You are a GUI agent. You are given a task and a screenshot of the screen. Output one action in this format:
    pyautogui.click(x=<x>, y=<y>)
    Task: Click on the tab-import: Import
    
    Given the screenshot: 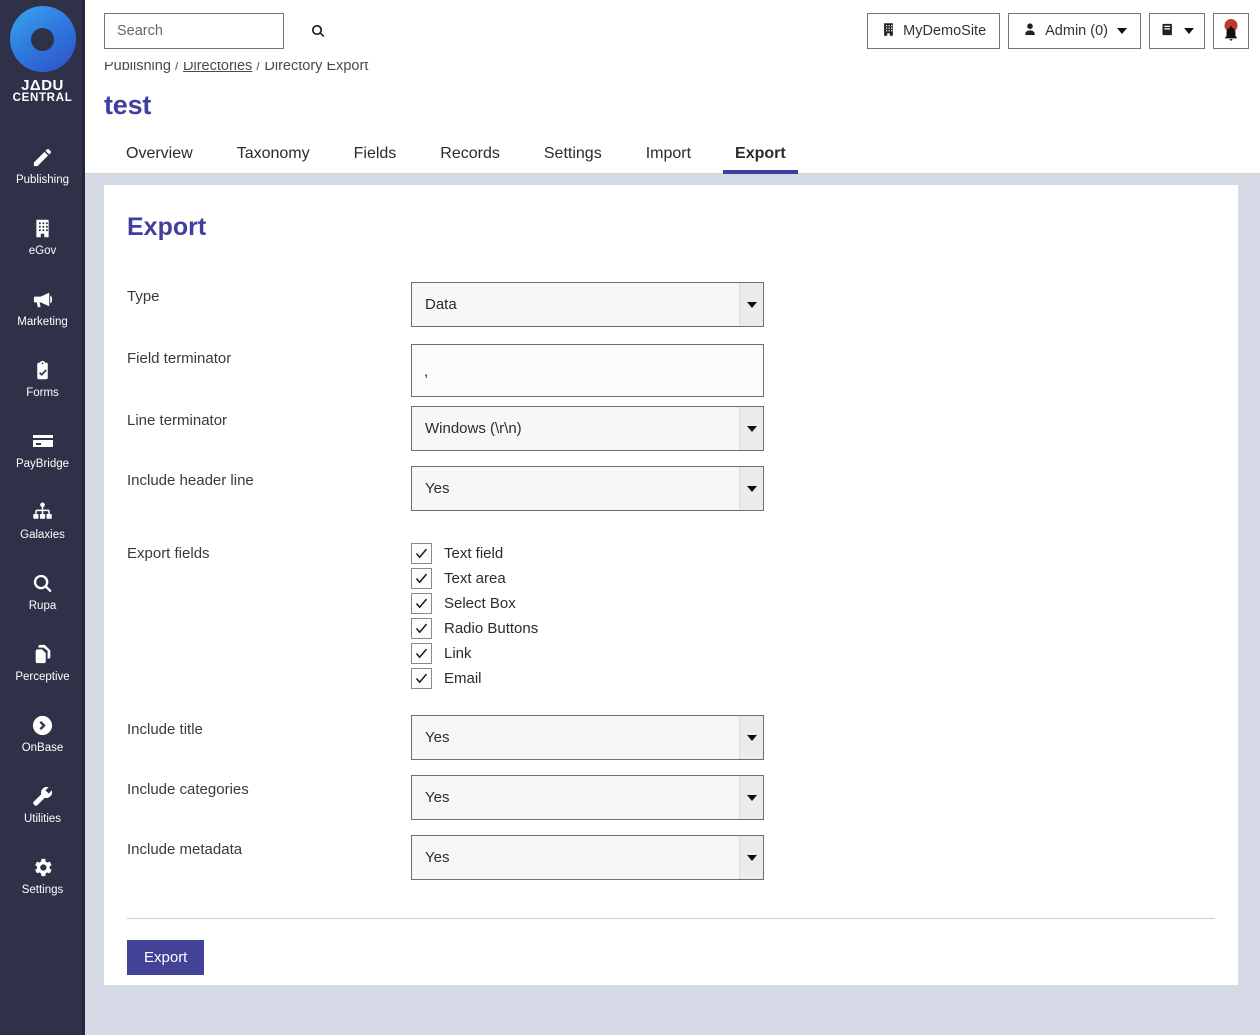 What is the action you would take?
    pyautogui.click(x=668, y=159)
    